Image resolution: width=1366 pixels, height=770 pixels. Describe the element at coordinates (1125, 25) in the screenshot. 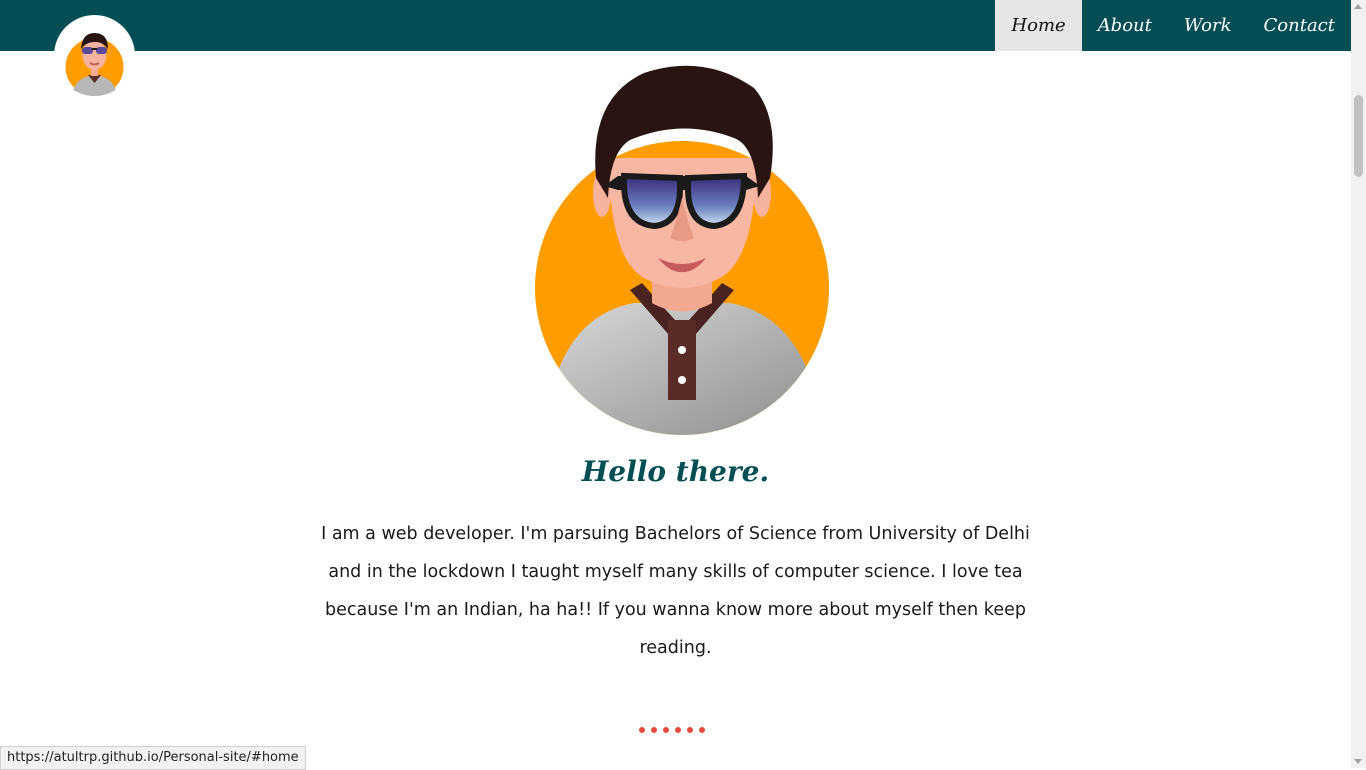

I see `nav-link-about: About` at that location.